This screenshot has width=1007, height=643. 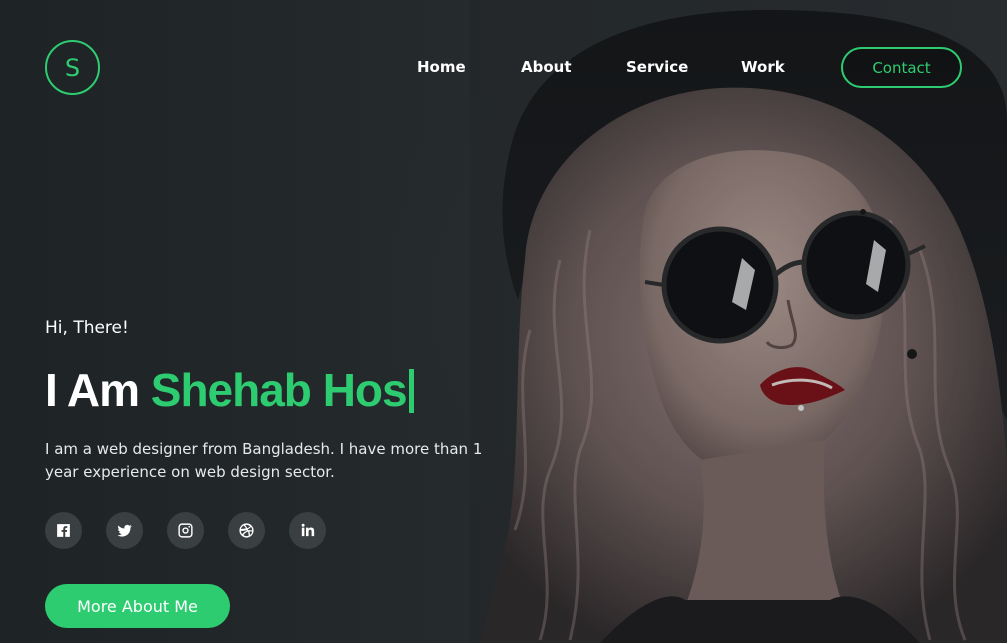 I want to click on logo-letter: S, so click(x=72, y=67).